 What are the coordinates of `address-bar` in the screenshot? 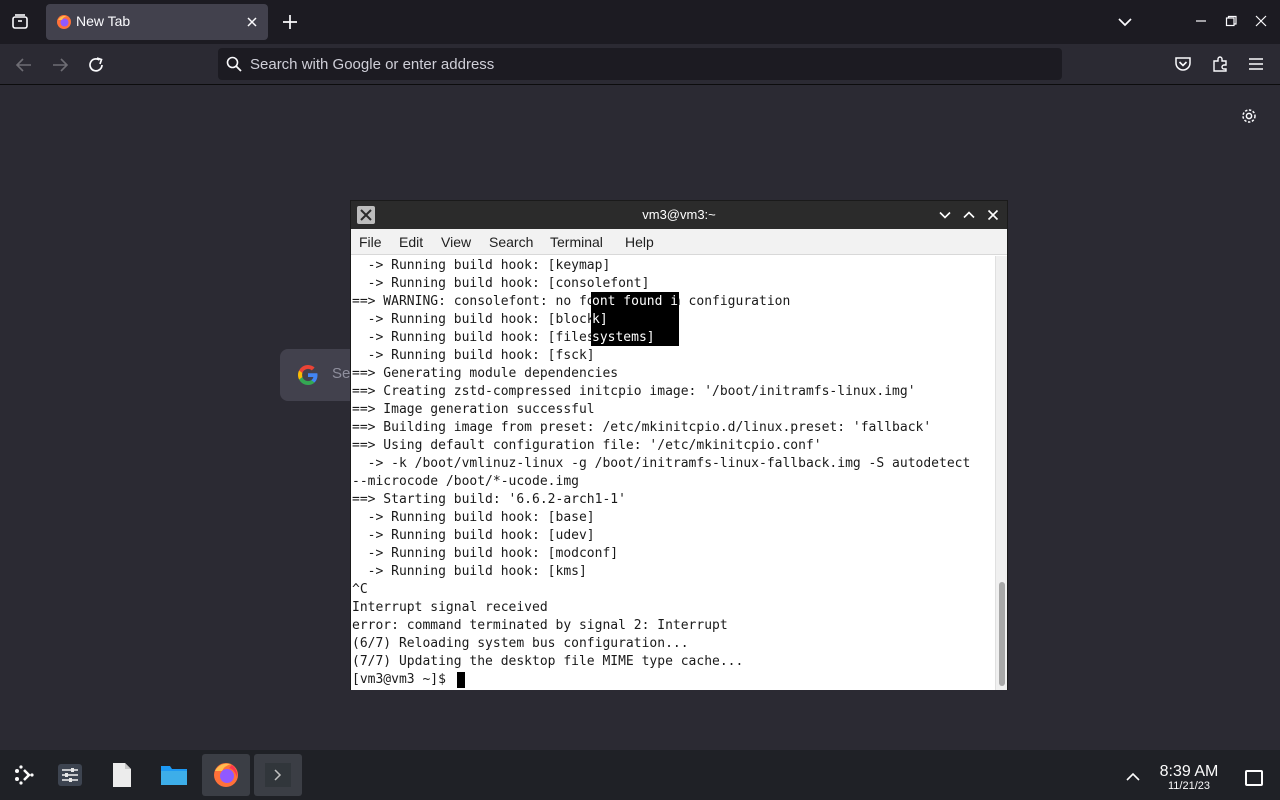 It's located at (640, 64).